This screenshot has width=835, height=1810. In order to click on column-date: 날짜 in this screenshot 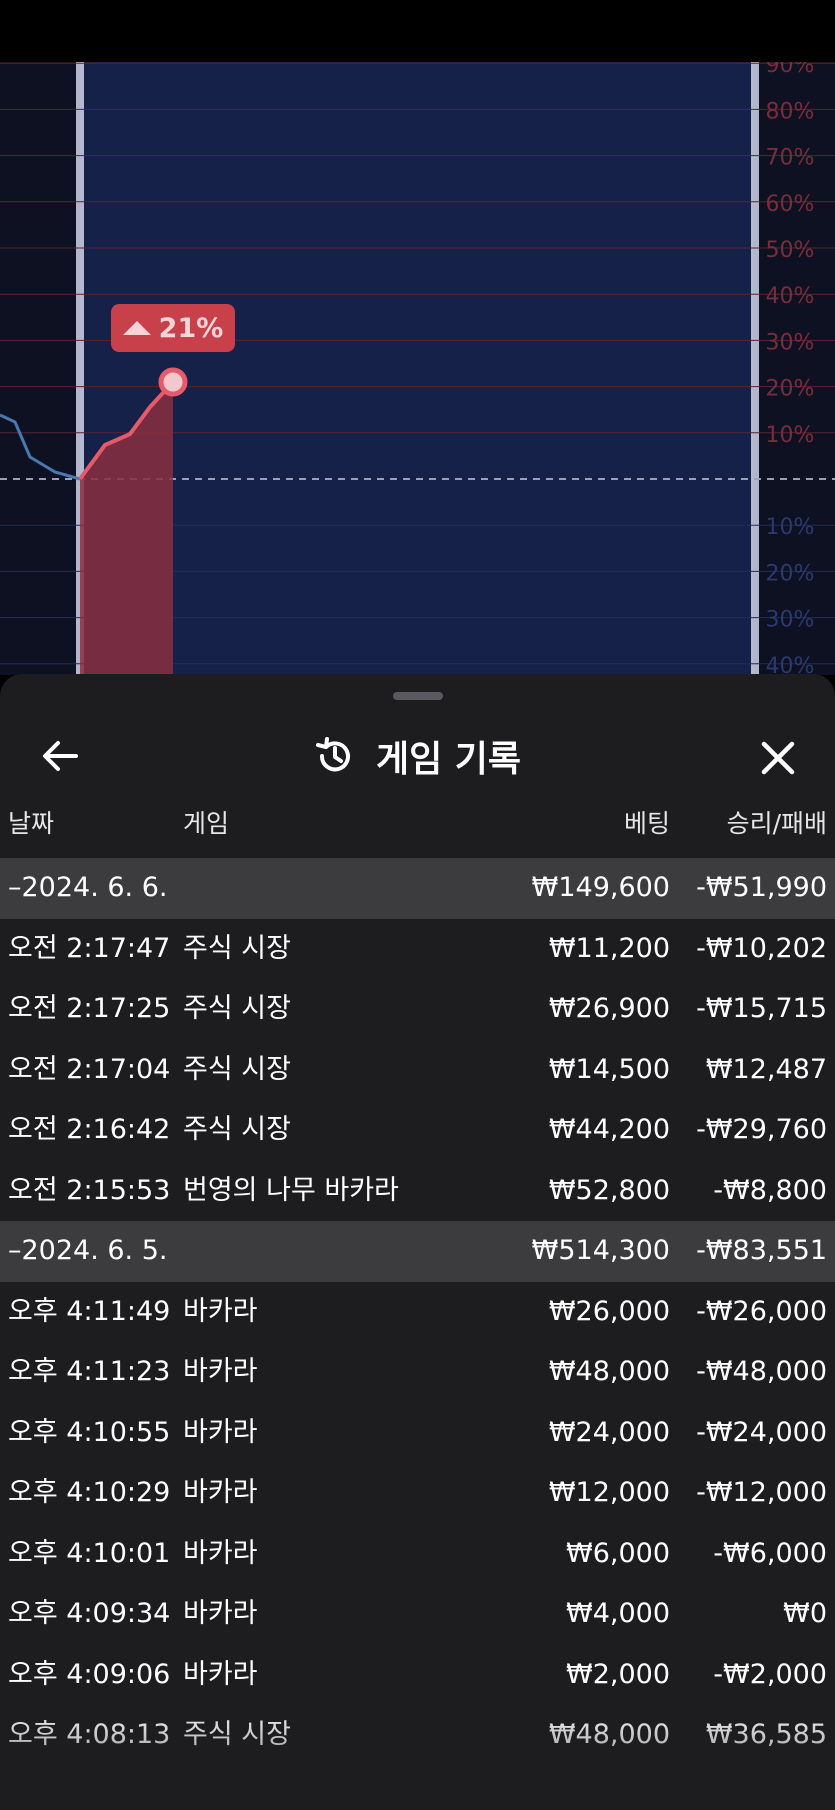, I will do `click(31, 823)`.